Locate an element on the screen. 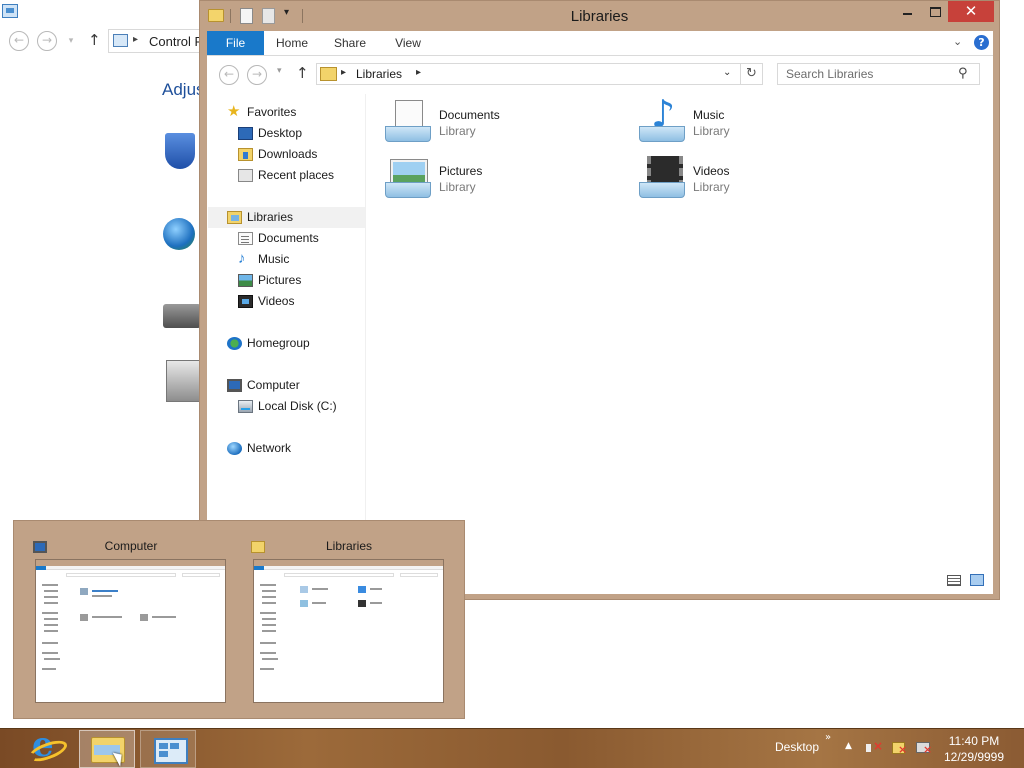 This screenshot has height=768, width=1024. documents-icon is located at coordinates (245, 238).